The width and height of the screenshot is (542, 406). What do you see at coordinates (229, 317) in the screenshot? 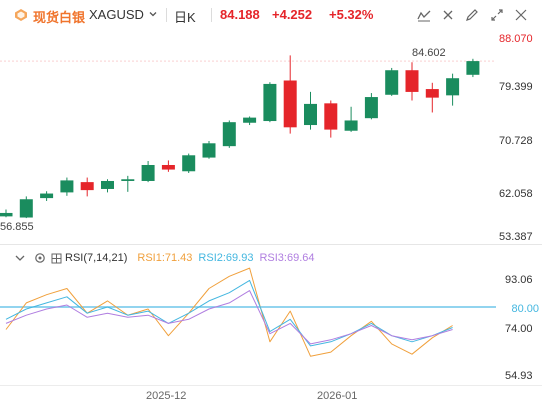
I see `rsi3-line` at bounding box center [229, 317].